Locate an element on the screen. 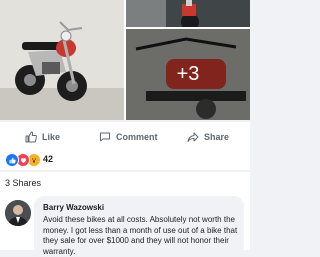  comment-button: Comment is located at coordinates (128, 137).